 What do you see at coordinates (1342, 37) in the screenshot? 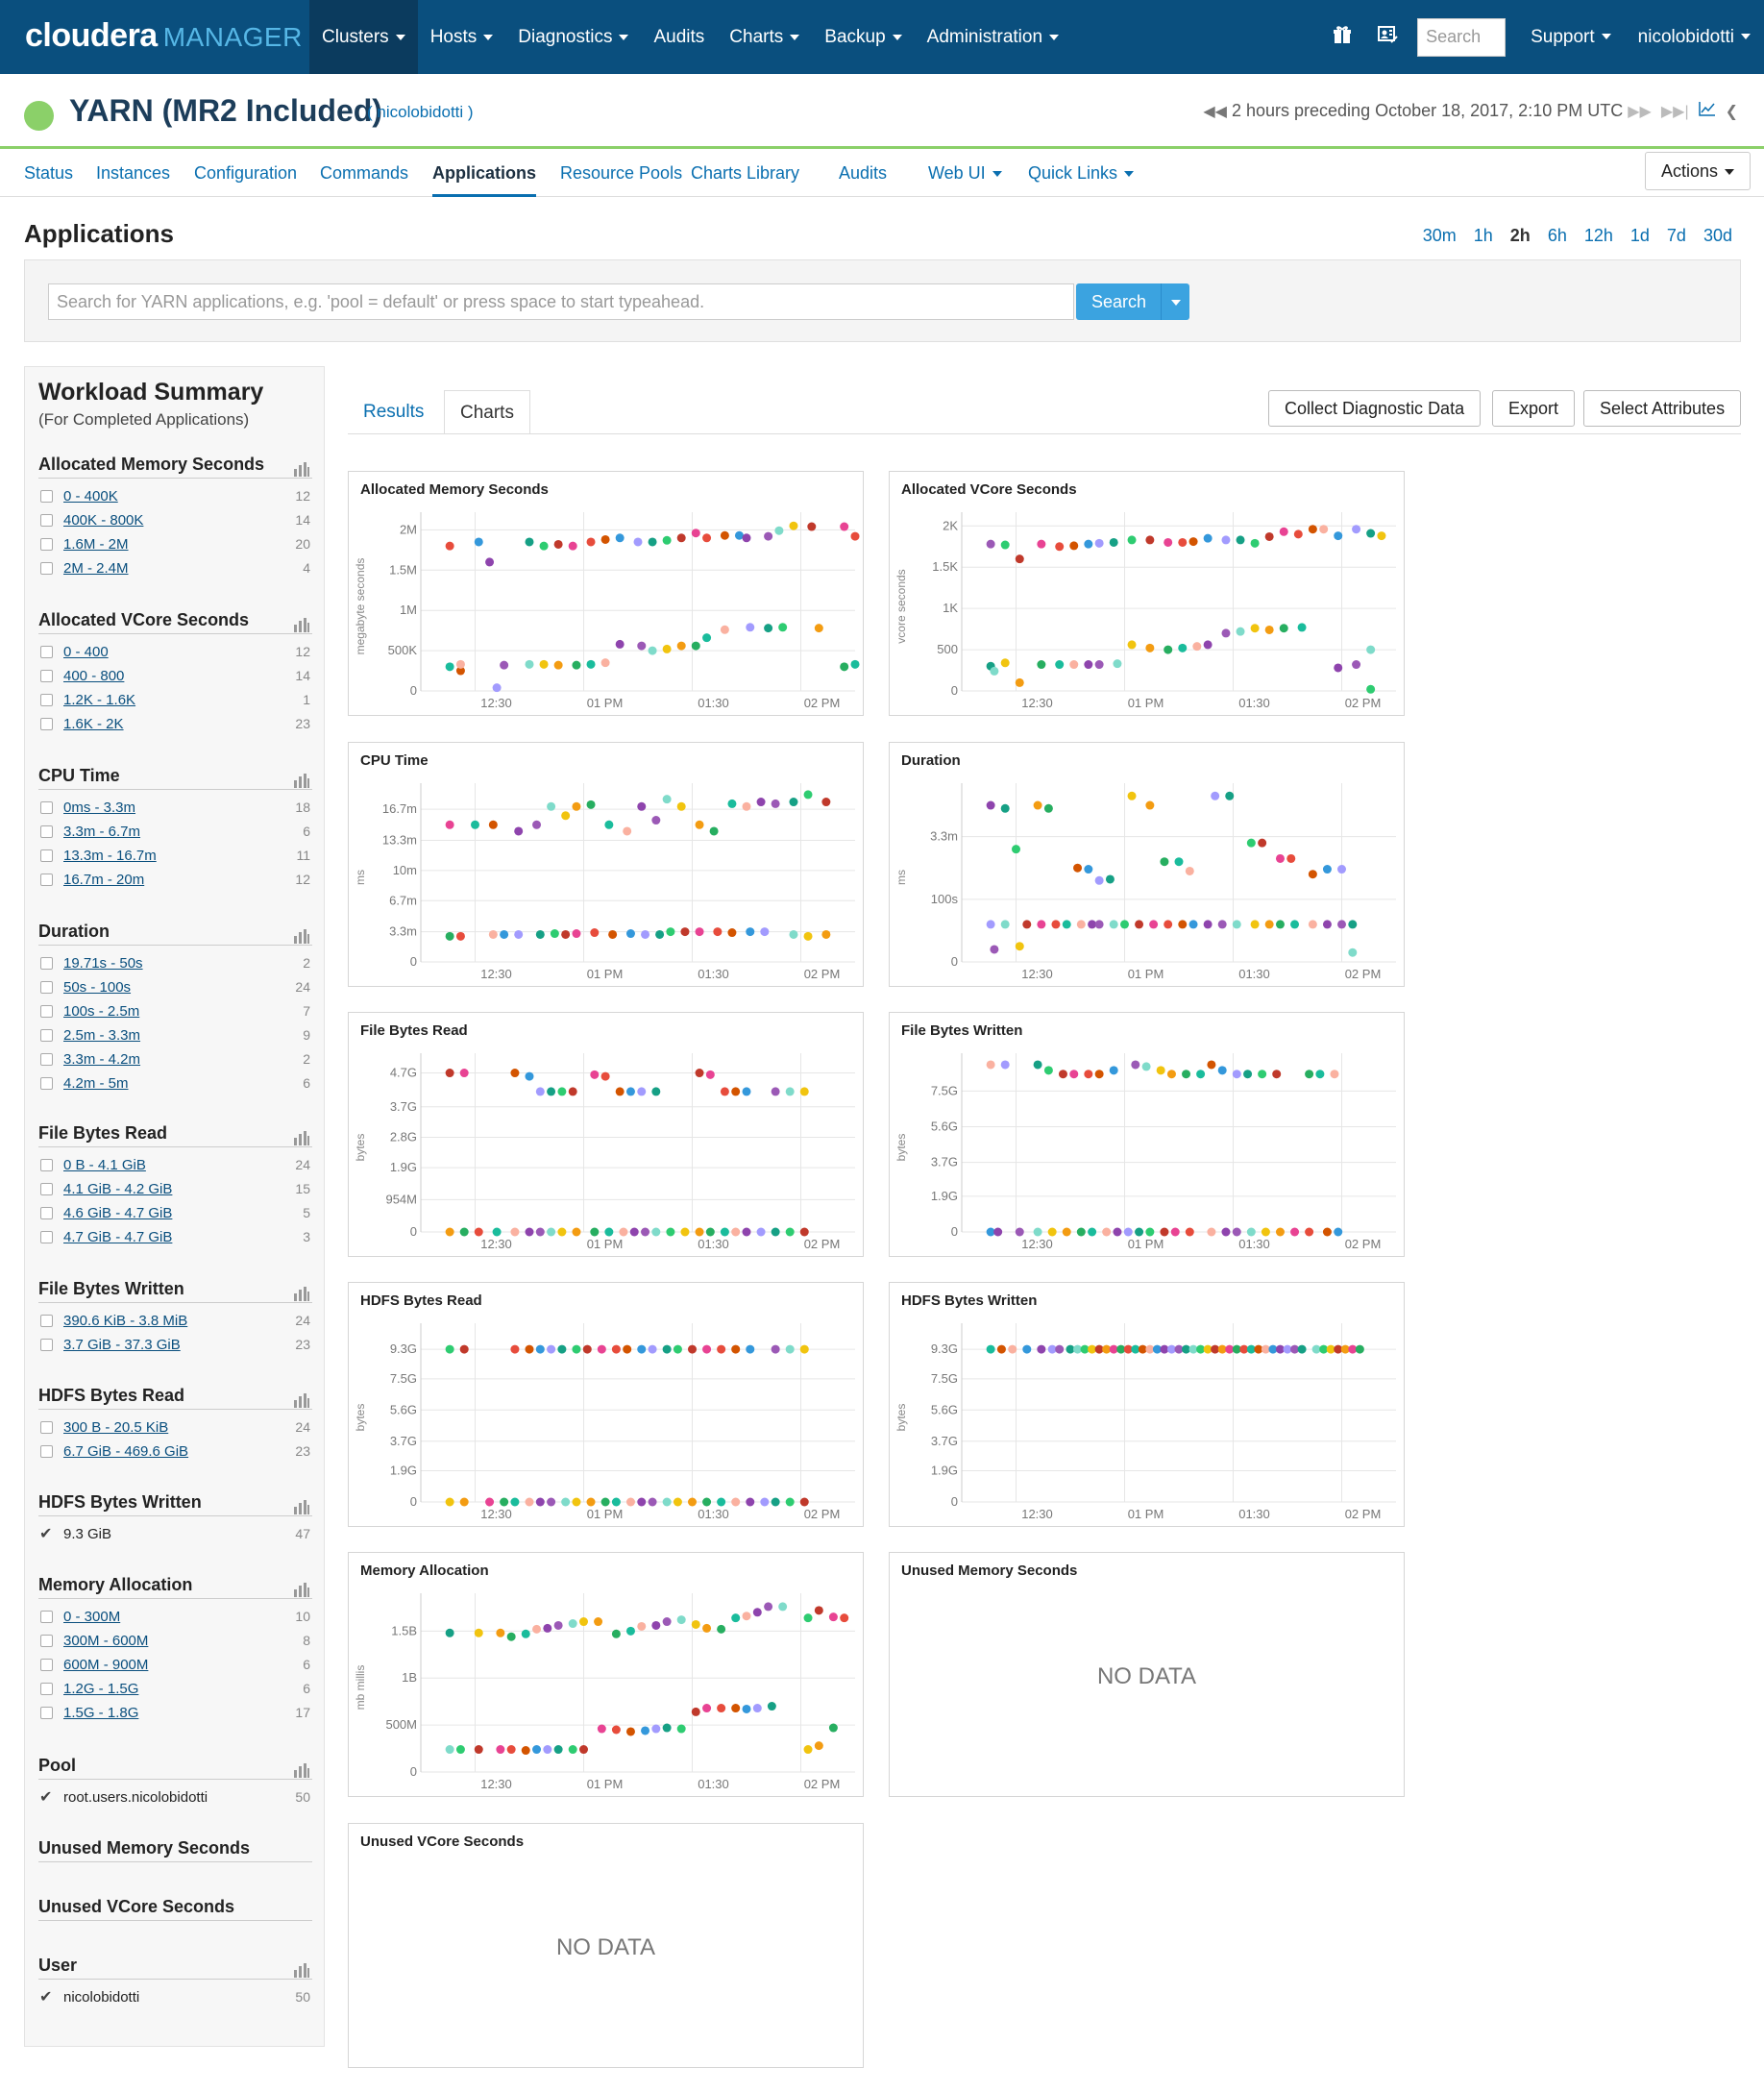
I see `gift-icon` at bounding box center [1342, 37].